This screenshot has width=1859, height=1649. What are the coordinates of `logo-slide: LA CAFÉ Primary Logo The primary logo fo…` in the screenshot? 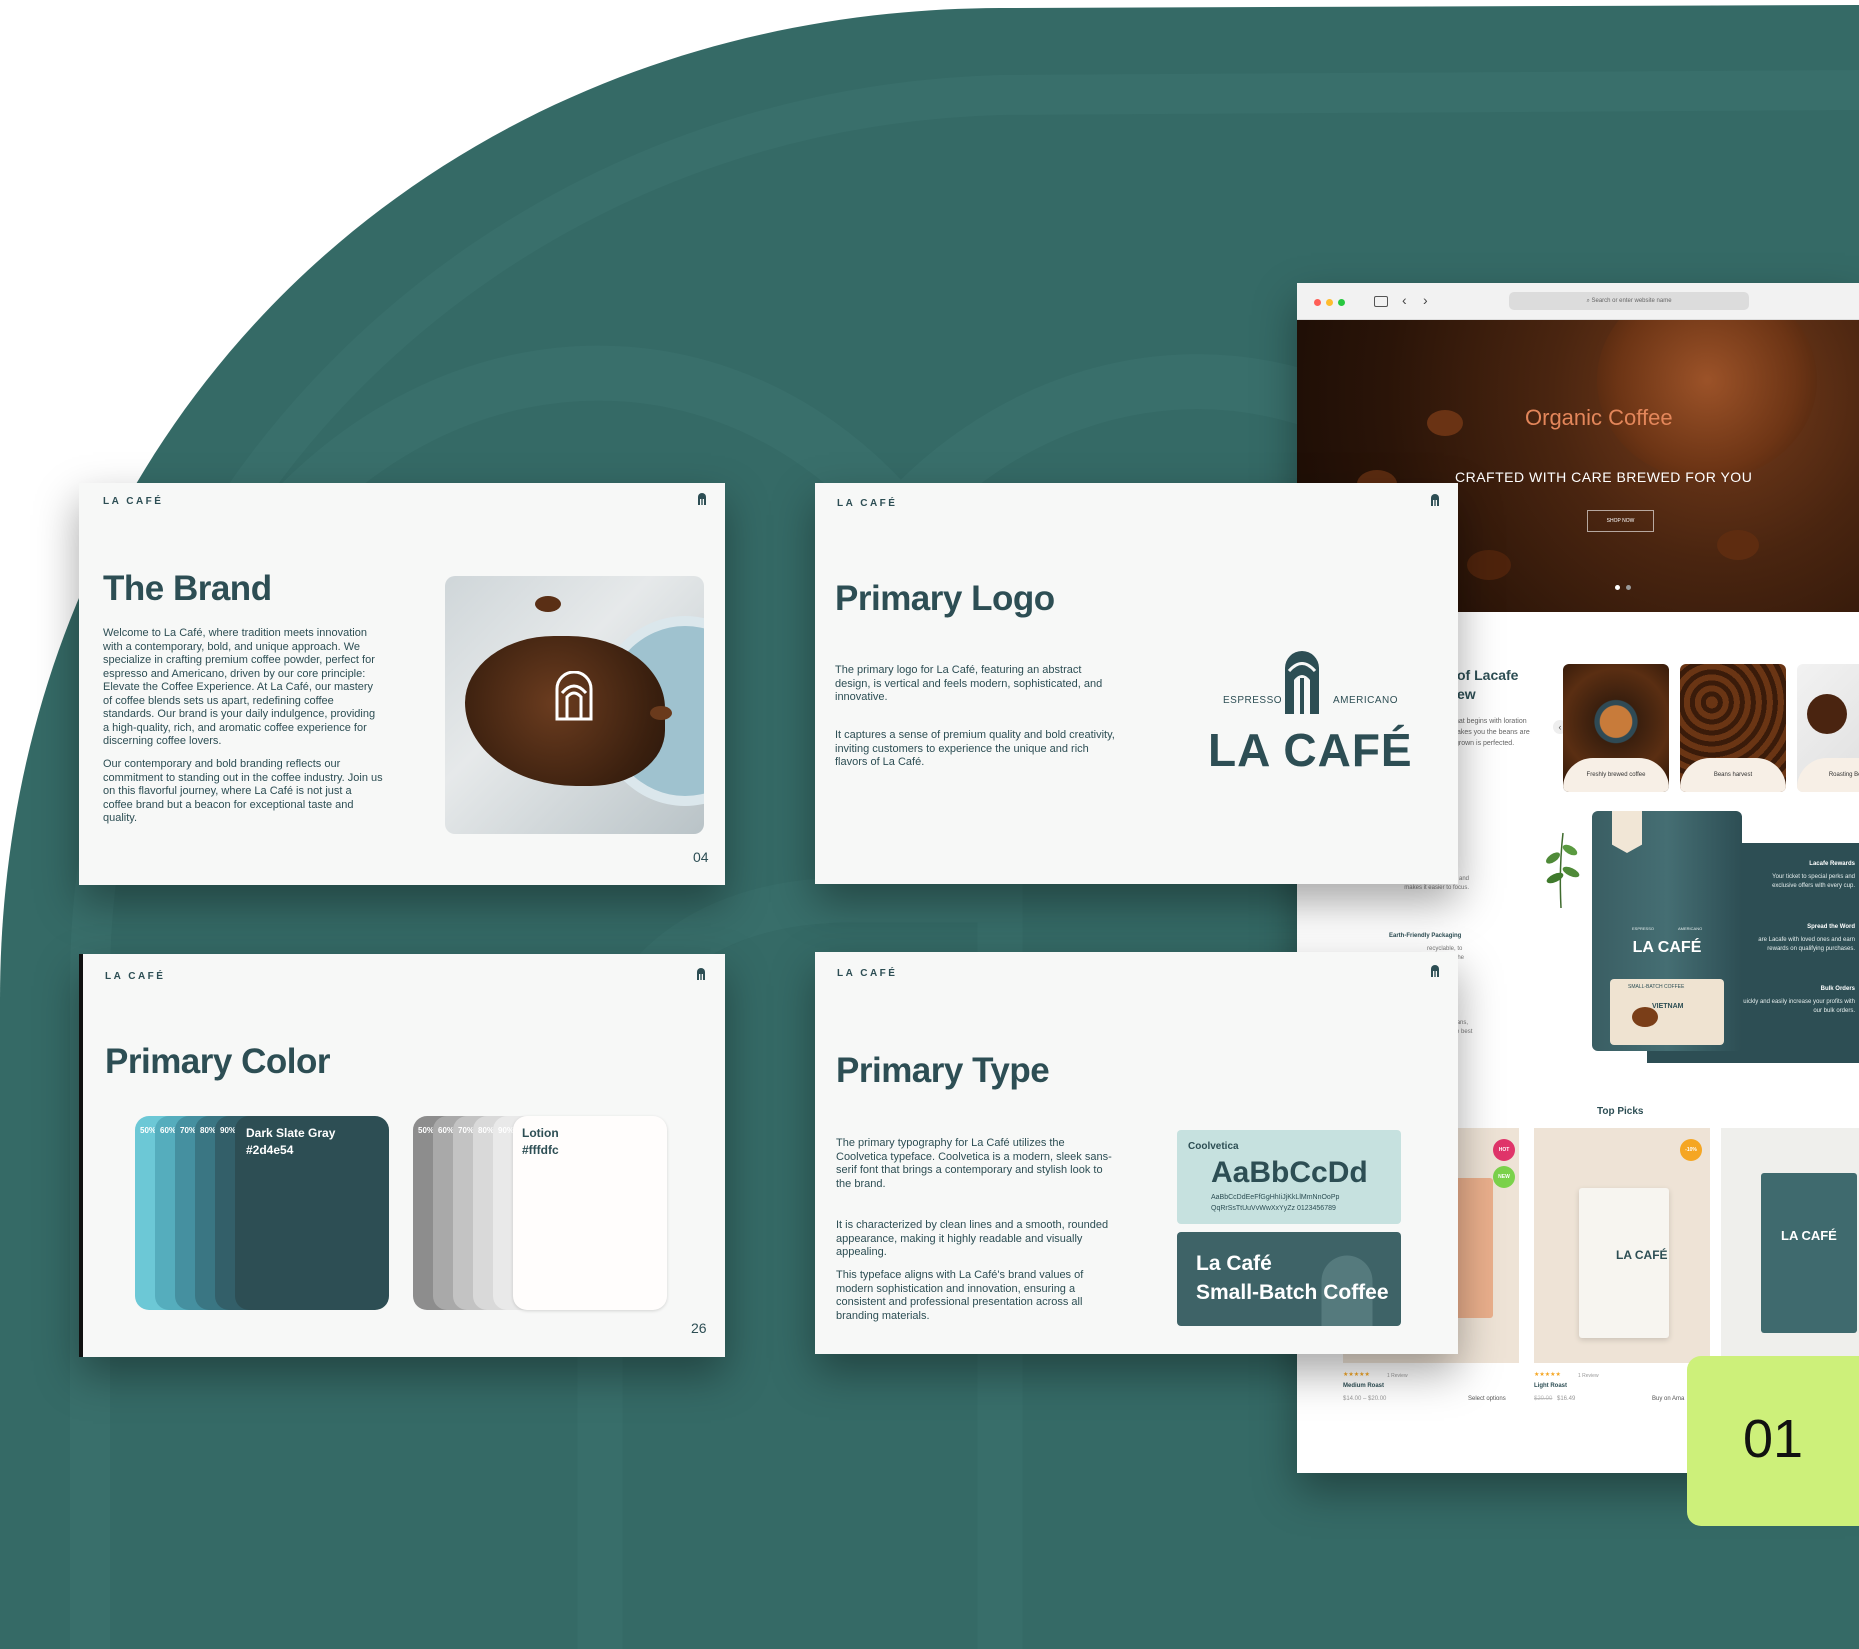 It's located at (1136, 683).